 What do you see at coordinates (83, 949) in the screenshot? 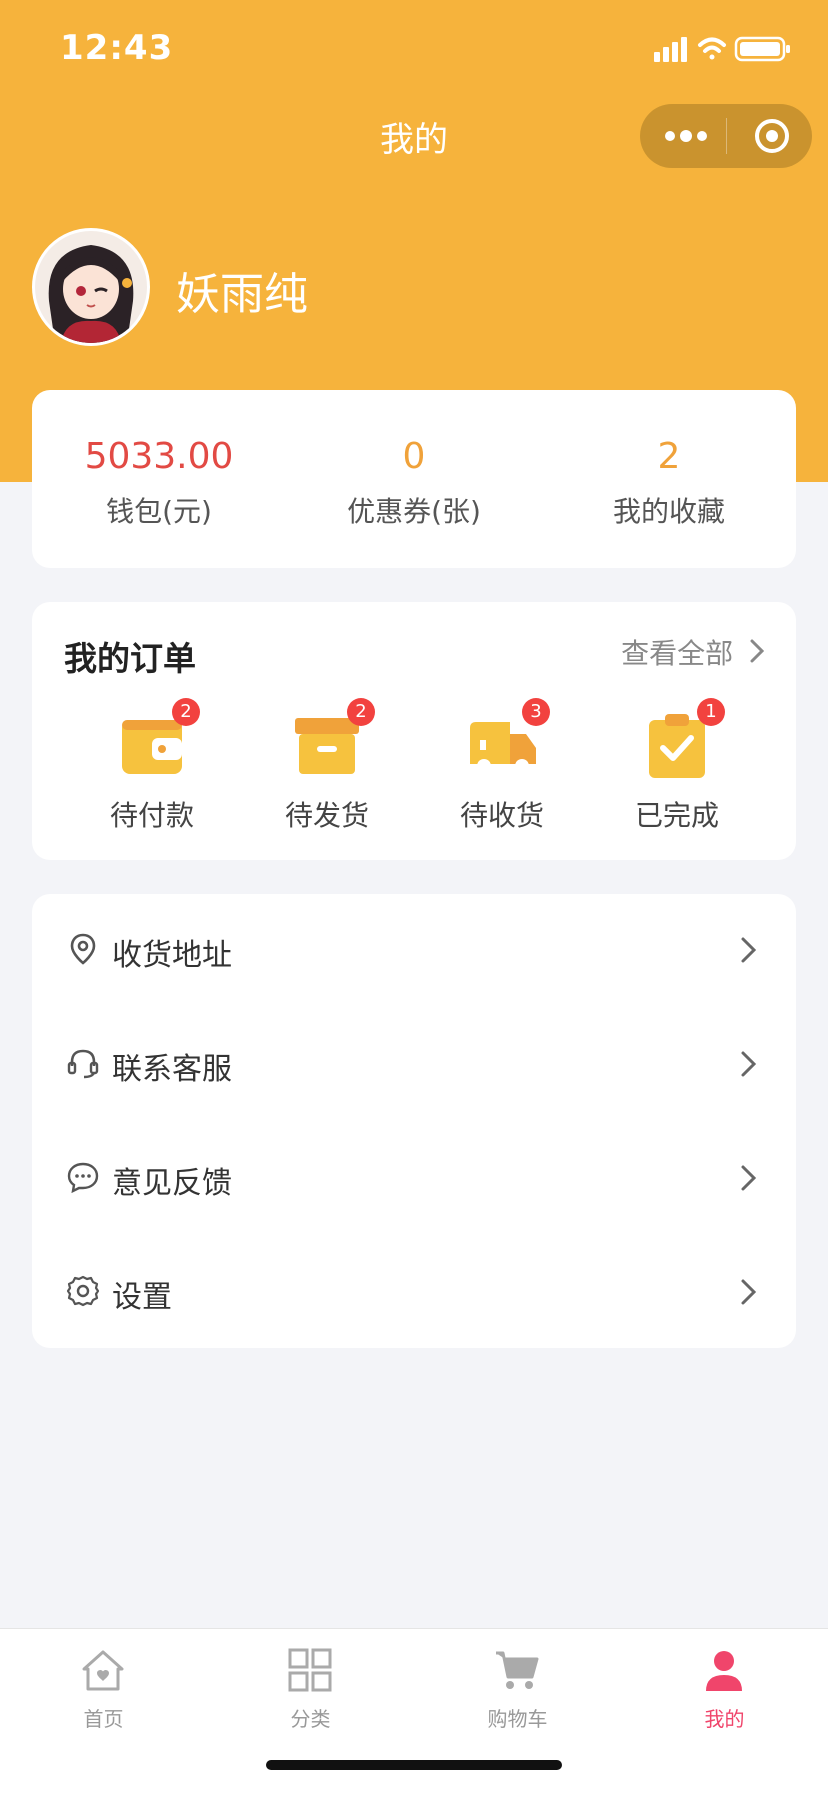
I see `location-pin-icon` at bounding box center [83, 949].